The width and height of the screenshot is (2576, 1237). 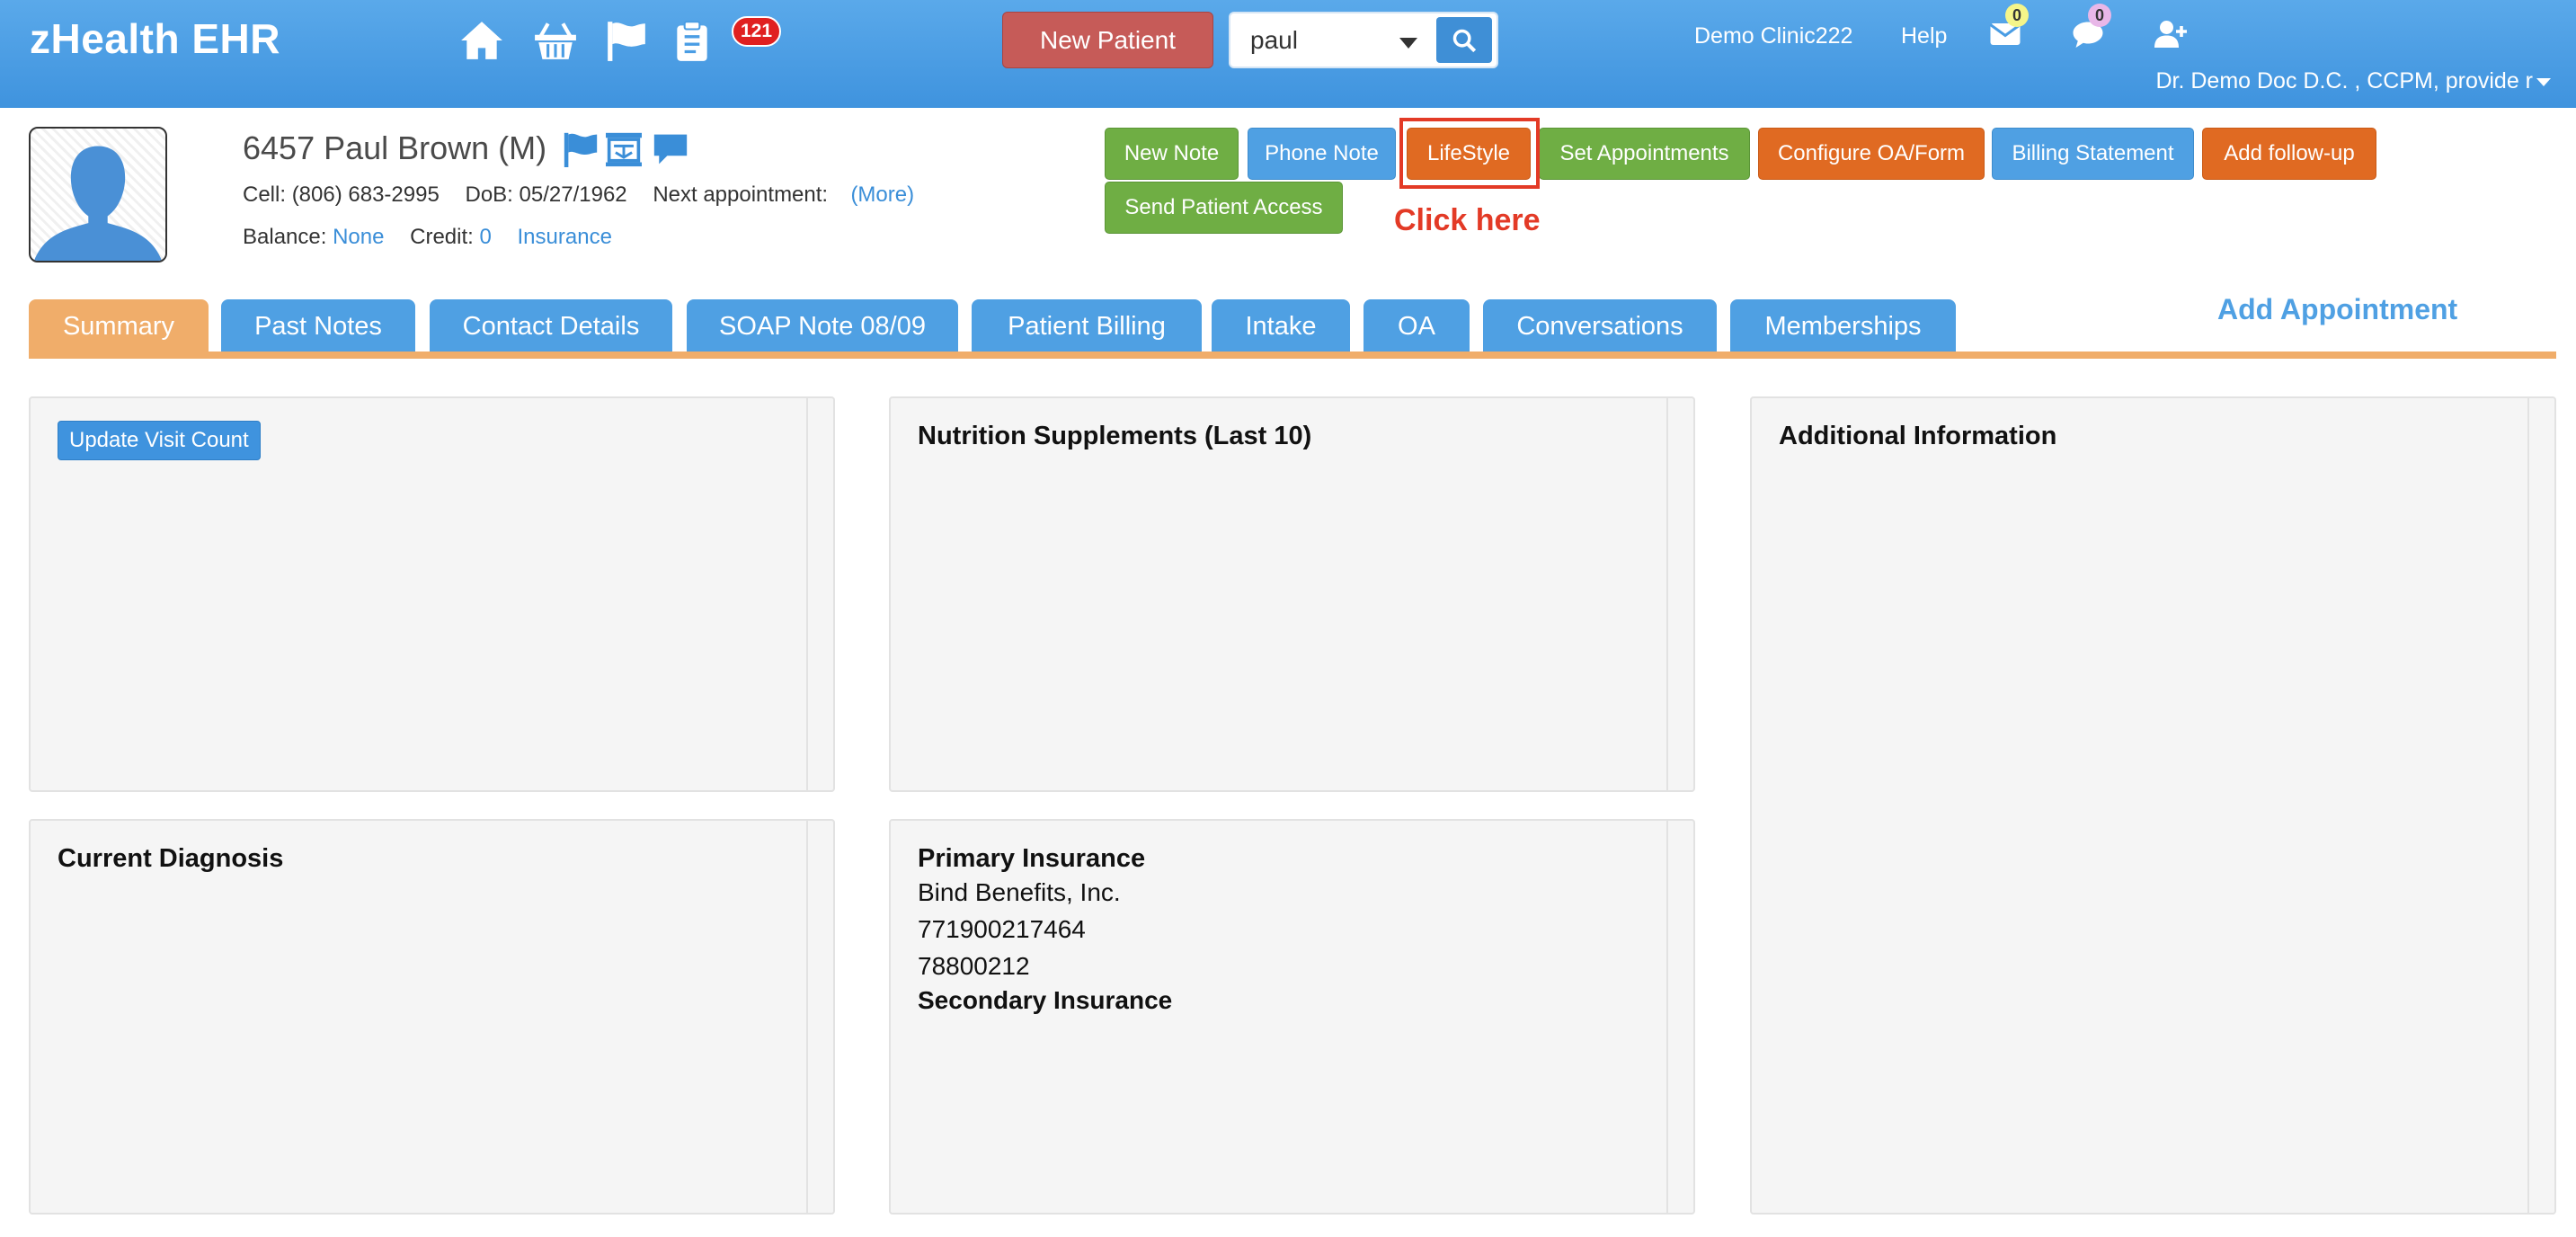 What do you see at coordinates (1871, 154) in the screenshot?
I see `configure-oa-form-button: Configure OA/Form` at bounding box center [1871, 154].